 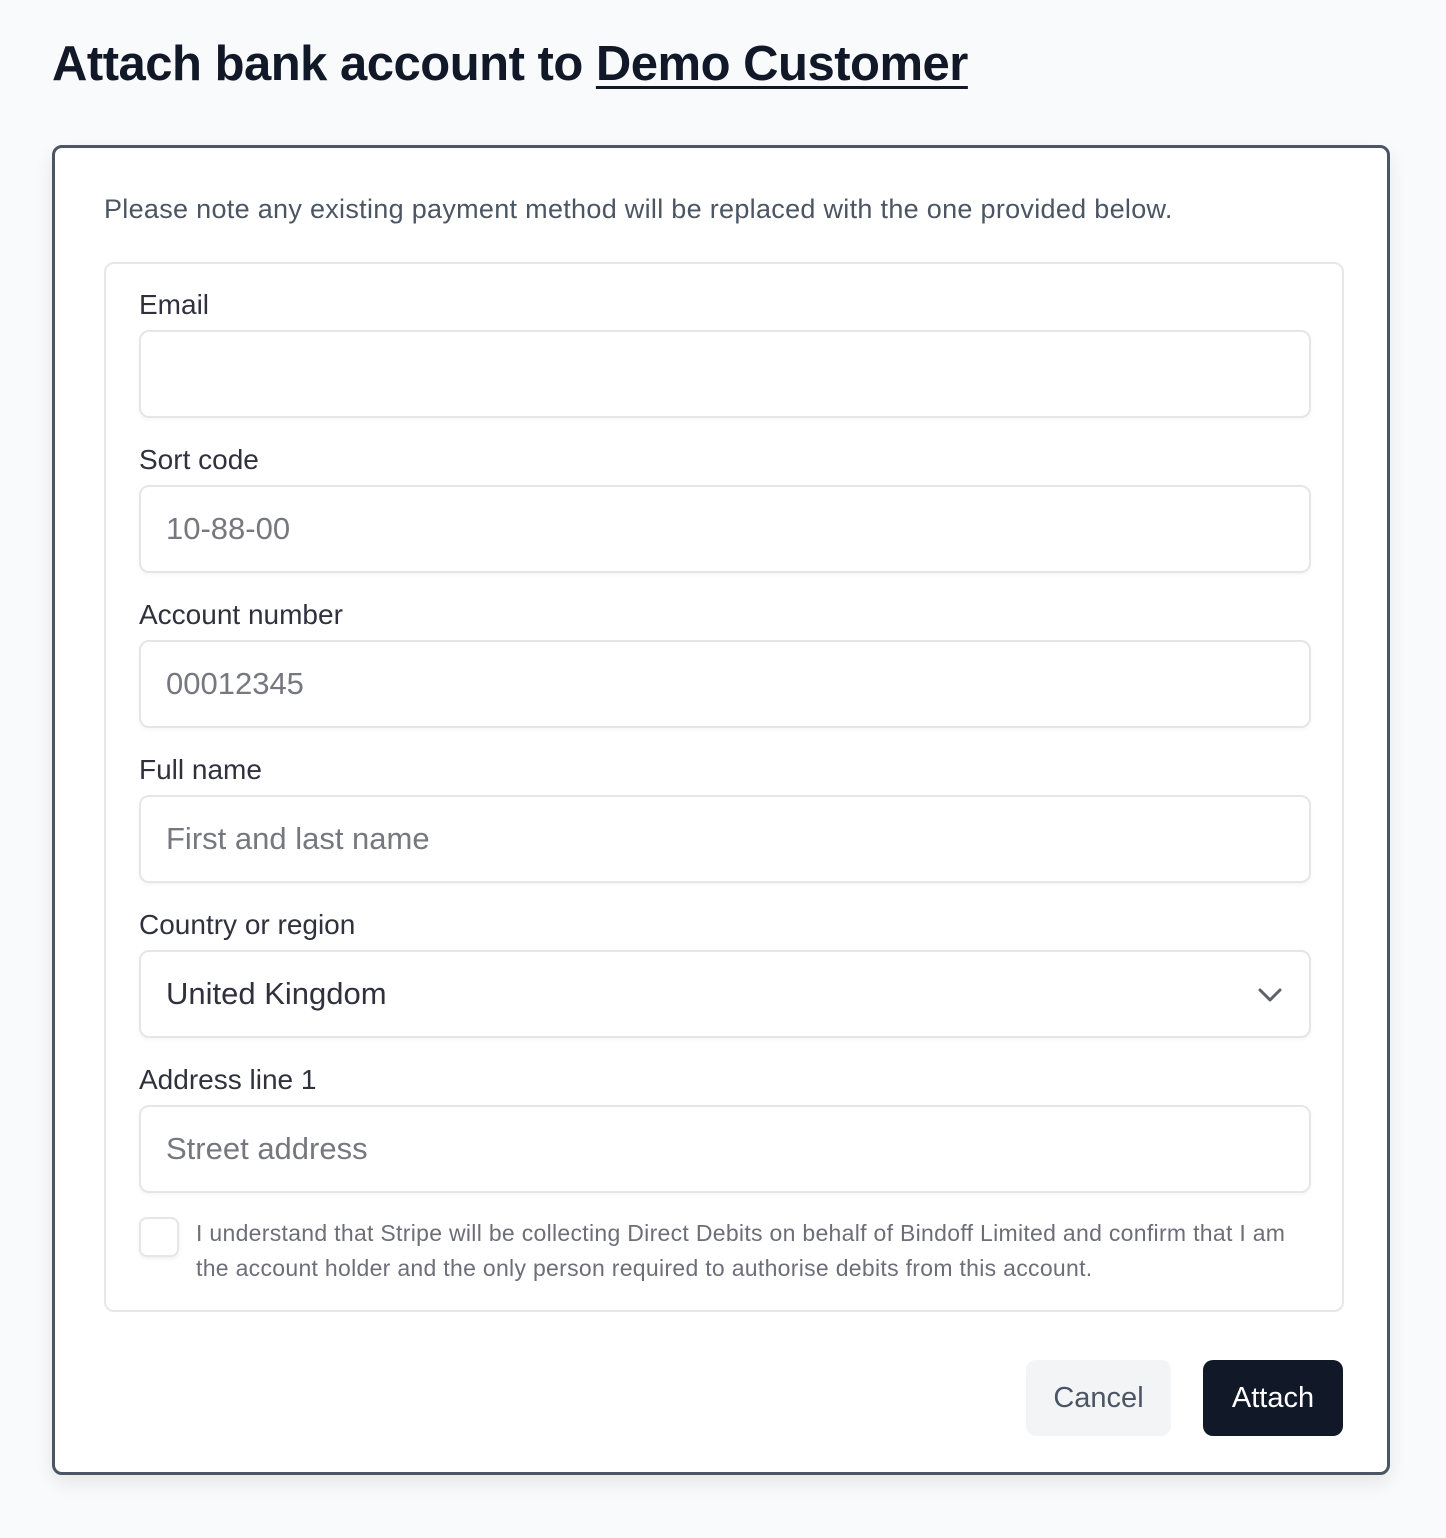 What do you see at coordinates (228, 1079) in the screenshot?
I see `address-line1-label: Address line 1` at bounding box center [228, 1079].